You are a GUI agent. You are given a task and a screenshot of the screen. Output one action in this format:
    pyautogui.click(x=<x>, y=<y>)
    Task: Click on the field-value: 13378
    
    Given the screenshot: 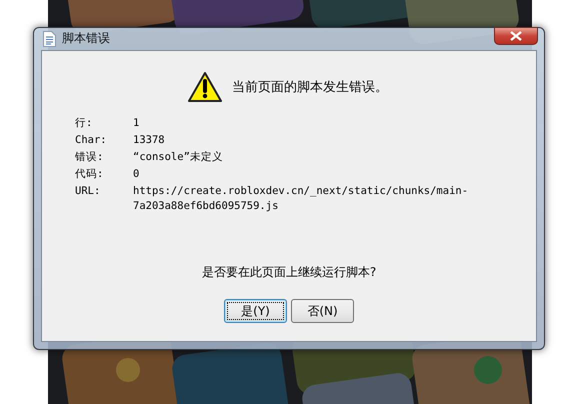 What is the action you would take?
    pyautogui.click(x=149, y=140)
    